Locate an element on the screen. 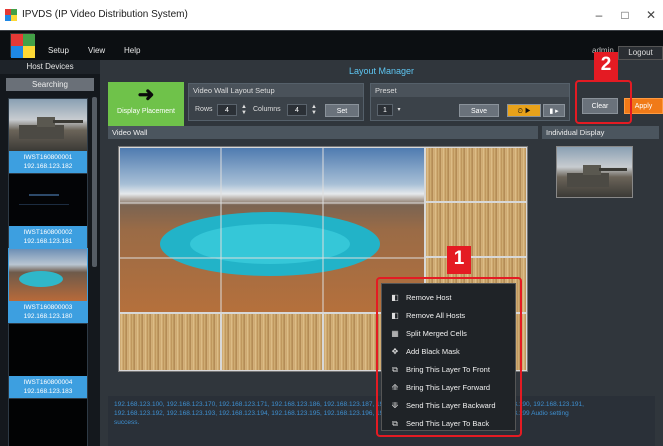  lake-image is located at coordinates (41, 279).